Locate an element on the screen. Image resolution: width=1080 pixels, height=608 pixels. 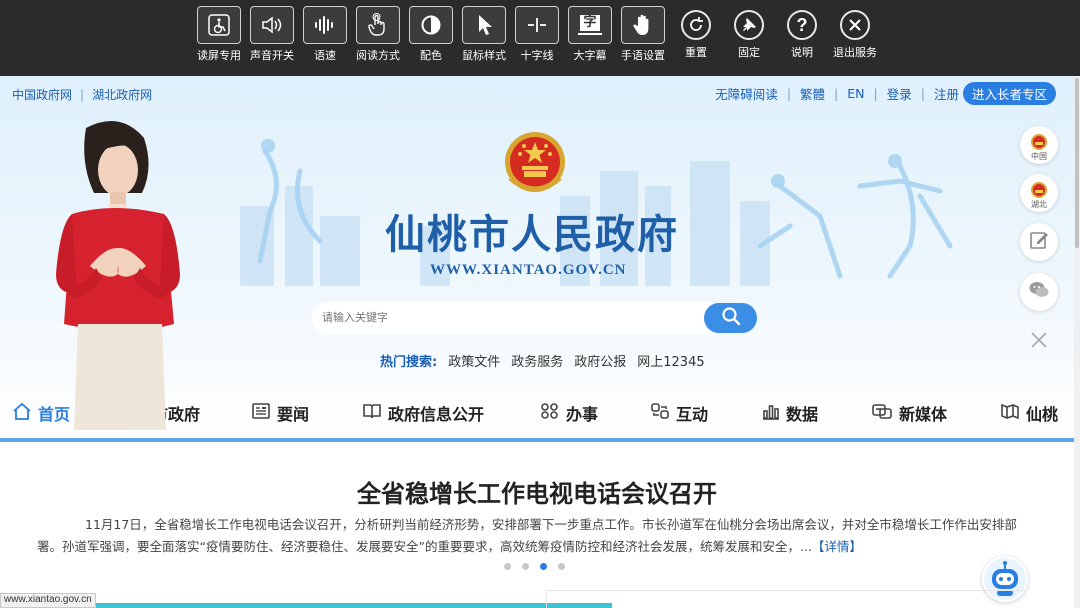
link-traditional-chinese: 繁體 is located at coordinates (812, 93).